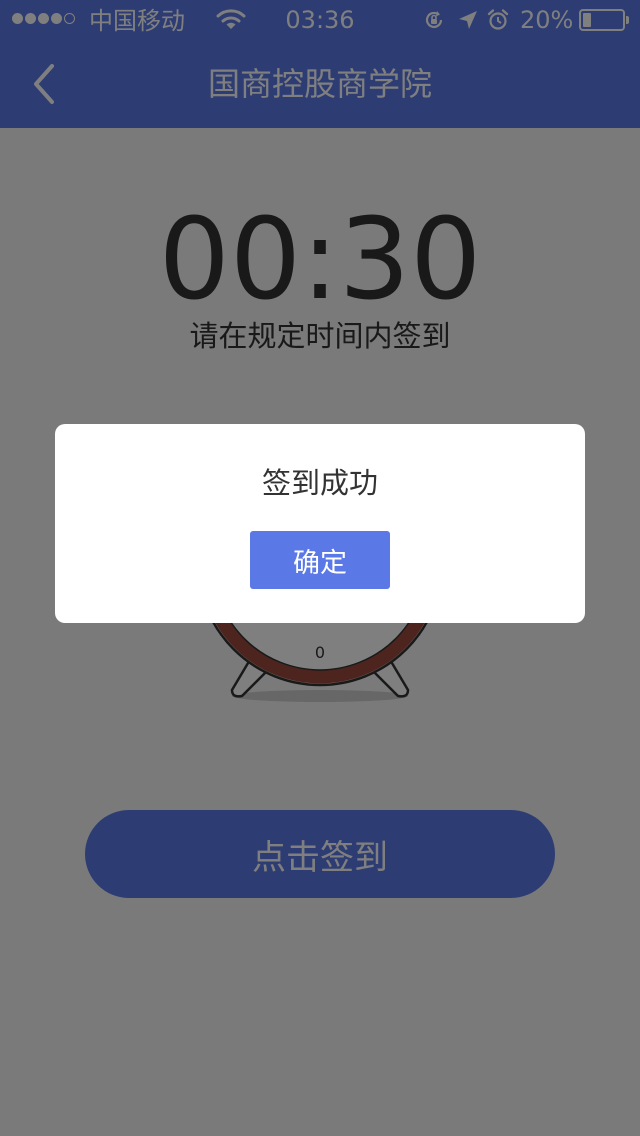  I want to click on dialog-message: 签到成功, so click(319, 483).